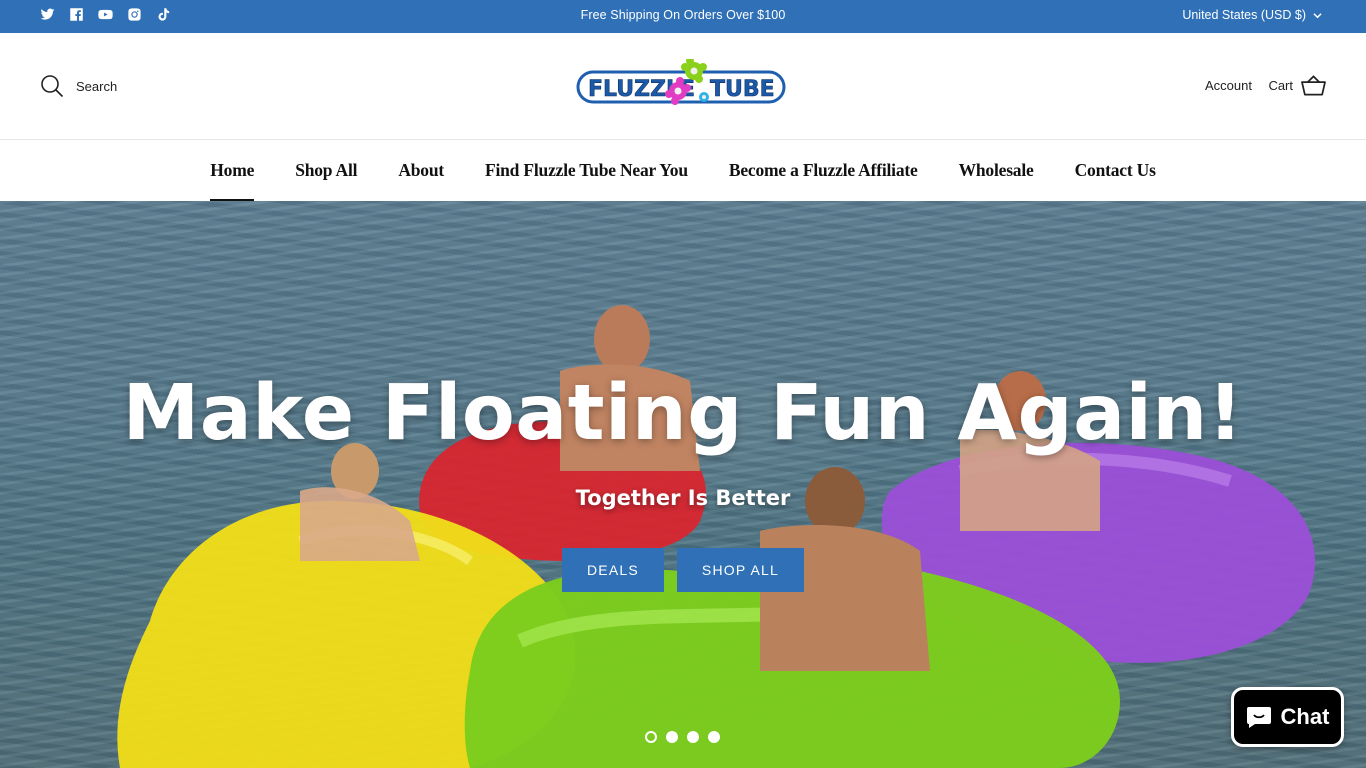 The width and height of the screenshot is (1366, 768). I want to click on search-button: Search, so click(78, 86).